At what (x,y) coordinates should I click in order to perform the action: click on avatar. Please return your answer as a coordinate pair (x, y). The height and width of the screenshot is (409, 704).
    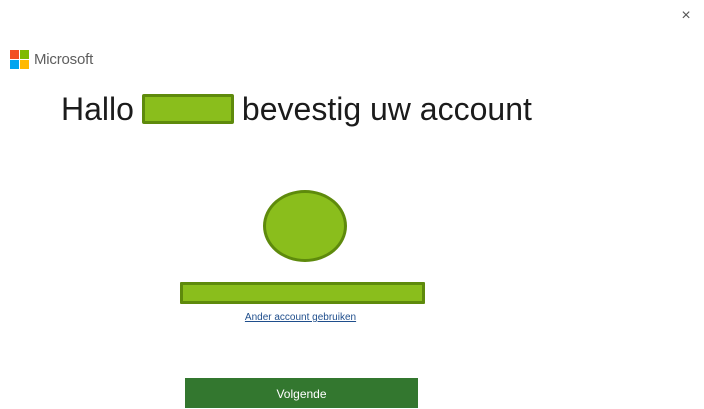
    Looking at the image, I should click on (305, 226).